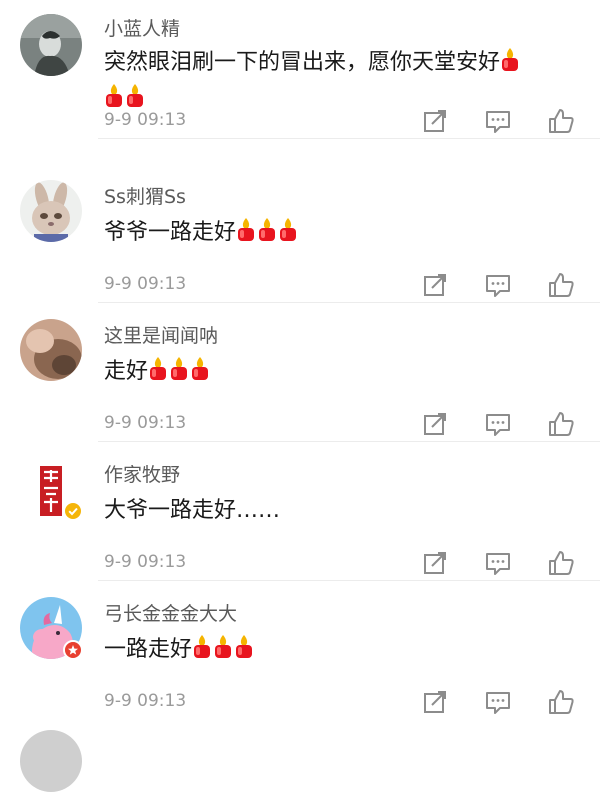 This screenshot has height=792, width=600. I want to click on username: Ss刺猬Ss, so click(145, 195).